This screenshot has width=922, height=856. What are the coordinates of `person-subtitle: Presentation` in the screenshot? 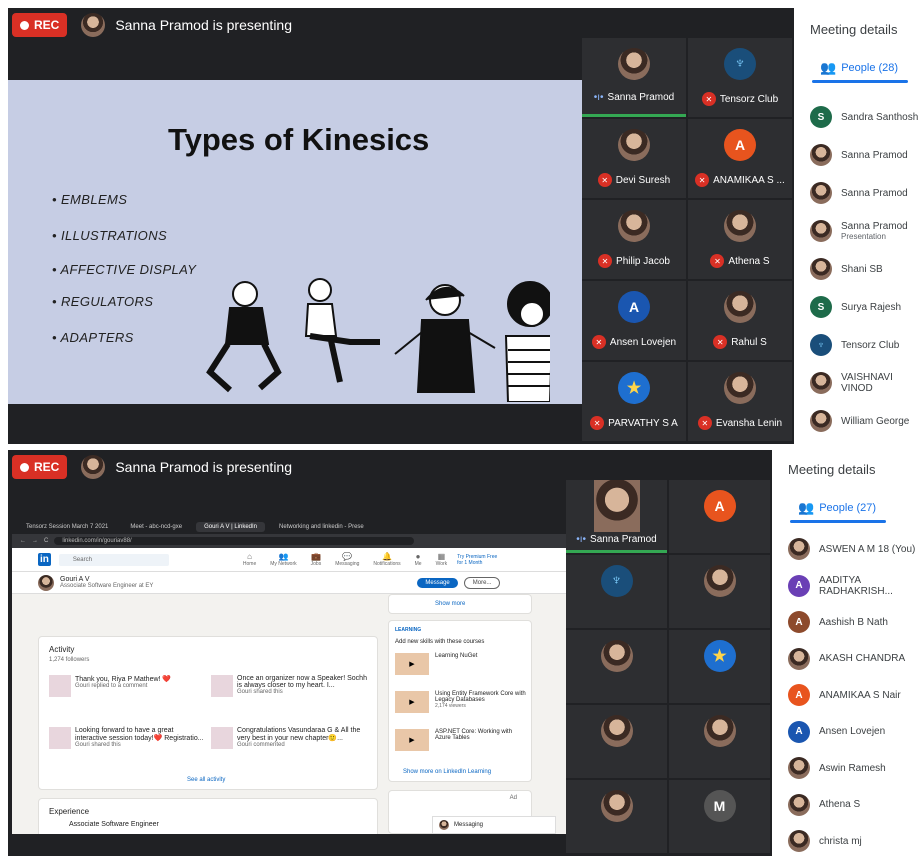 It's located at (863, 236).